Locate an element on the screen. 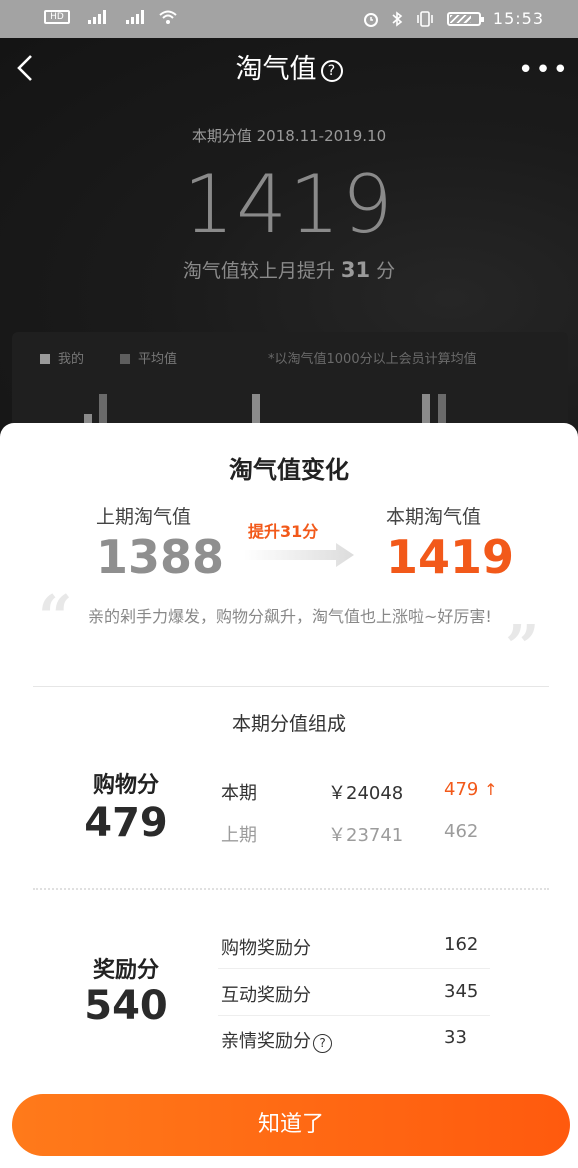 Image resolution: width=578 pixels, height=1168 pixels. chart-legend: 我的 平均值 is located at coordinates (108, 357).